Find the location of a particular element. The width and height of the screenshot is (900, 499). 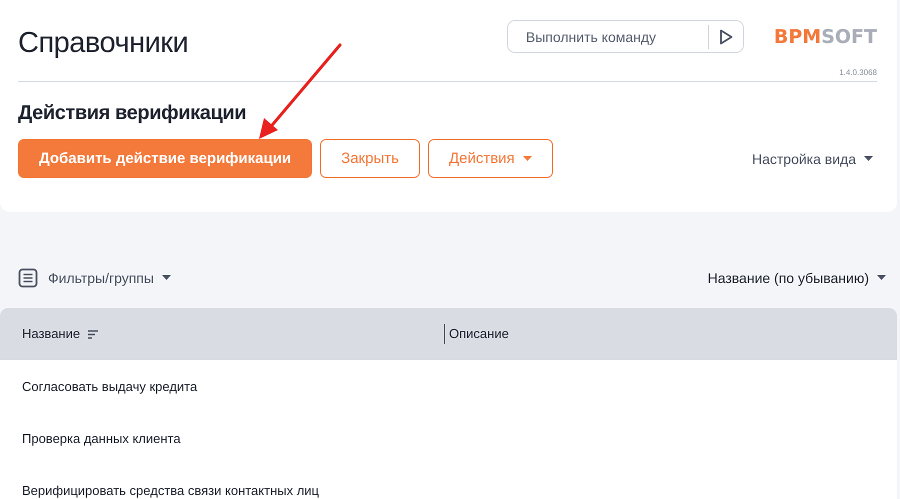

logo-text: SOFT is located at coordinates (849, 37).